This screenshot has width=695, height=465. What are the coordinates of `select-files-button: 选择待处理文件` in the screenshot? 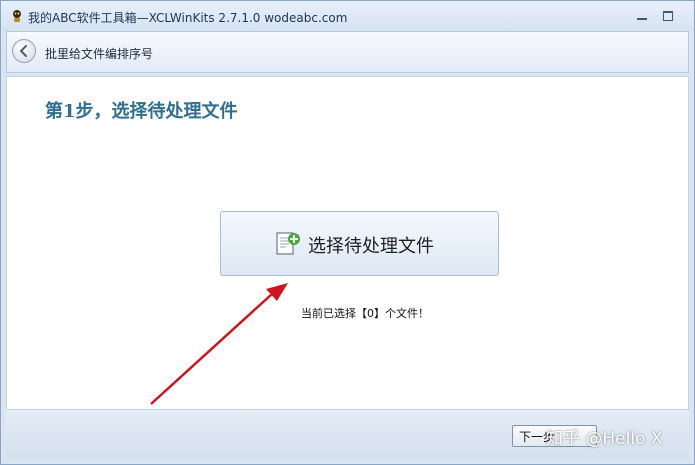 It's located at (359, 243).